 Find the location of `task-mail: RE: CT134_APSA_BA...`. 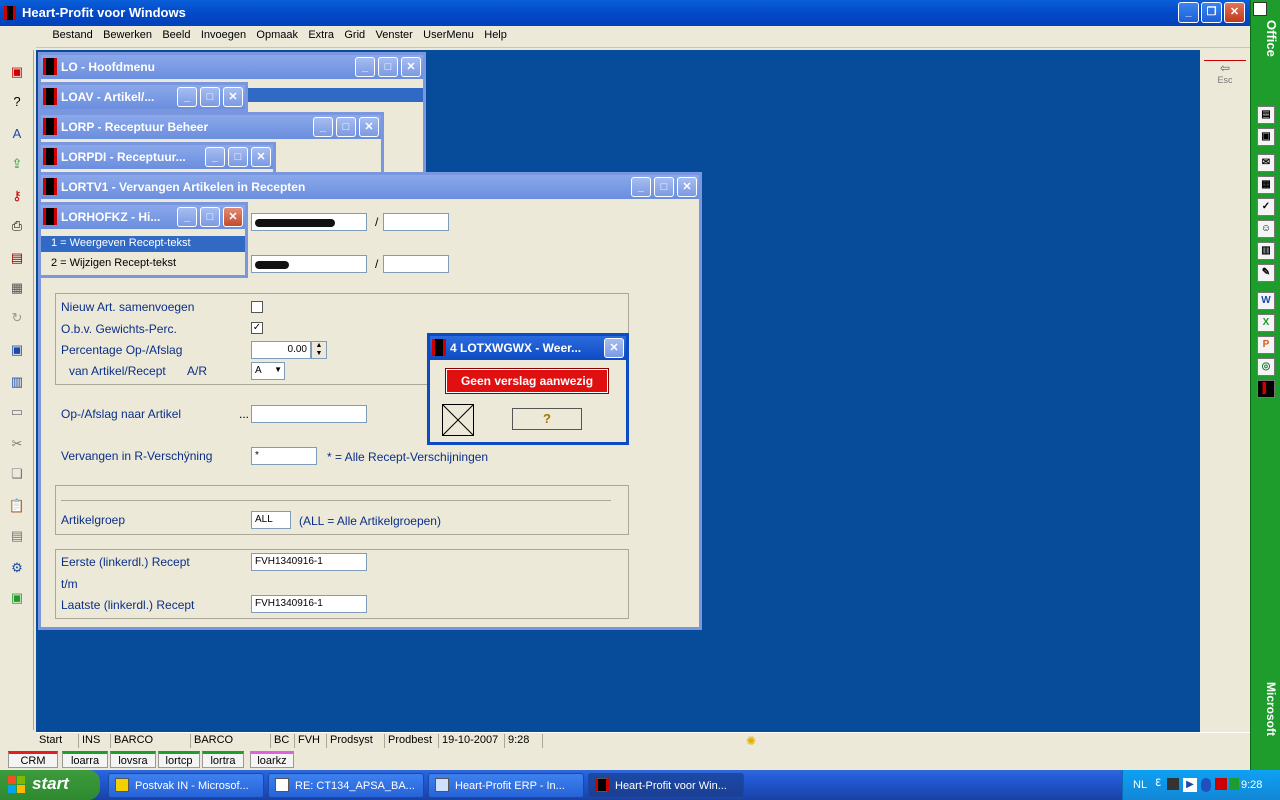

task-mail: RE: CT134_APSA_BA... is located at coordinates (346, 785).